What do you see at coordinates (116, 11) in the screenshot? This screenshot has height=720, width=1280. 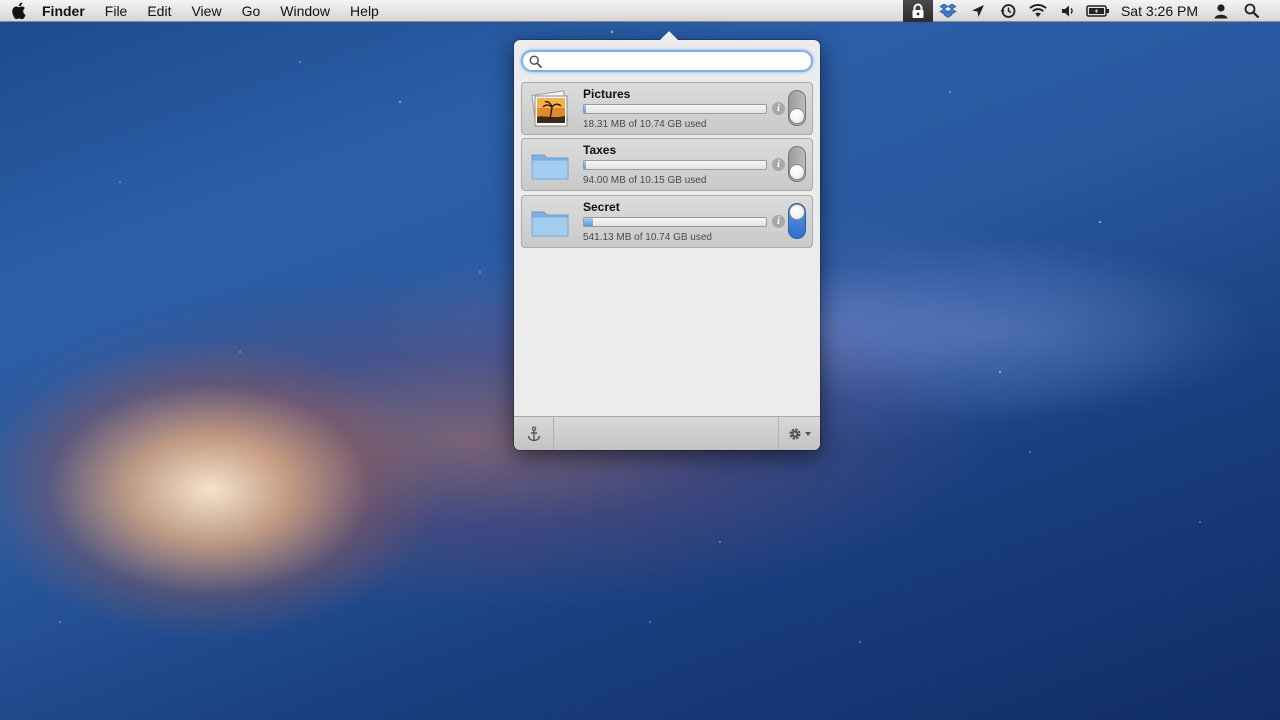 I see `menu-file: File` at bounding box center [116, 11].